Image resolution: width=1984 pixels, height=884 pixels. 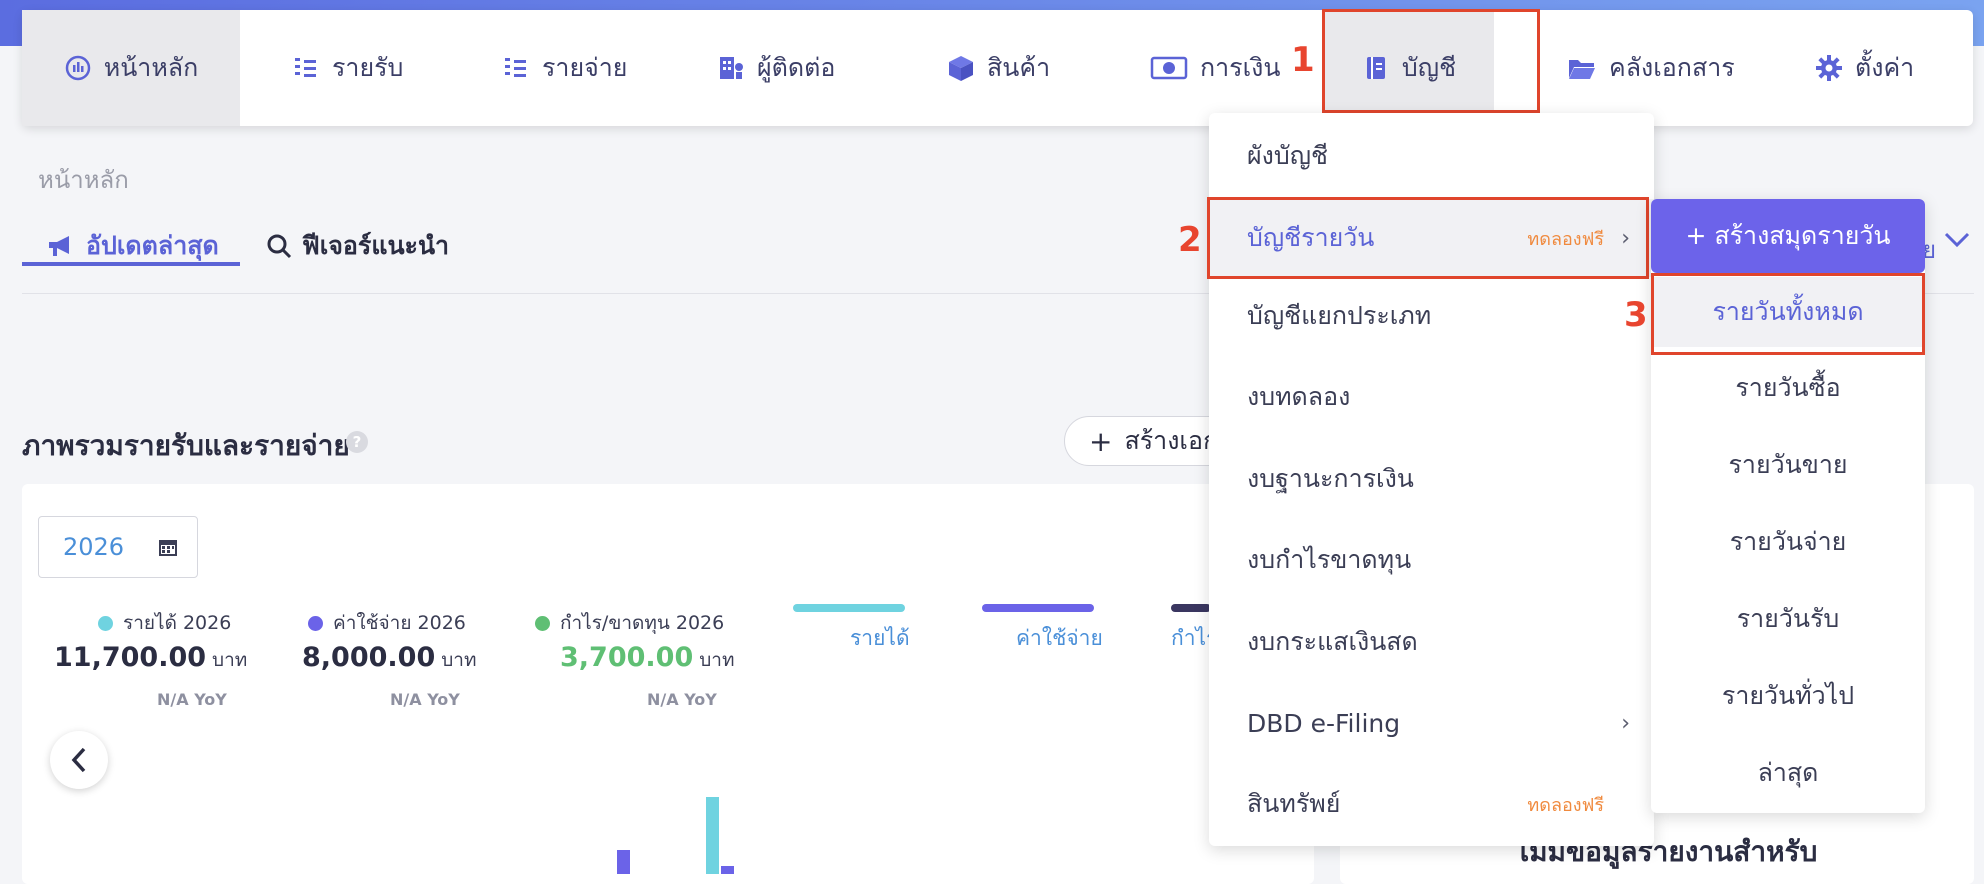 What do you see at coordinates (1788, 773) in the screenshot?
I see `submenu-item-latest: ล่าสุด` at bounding box center [1788, 773].